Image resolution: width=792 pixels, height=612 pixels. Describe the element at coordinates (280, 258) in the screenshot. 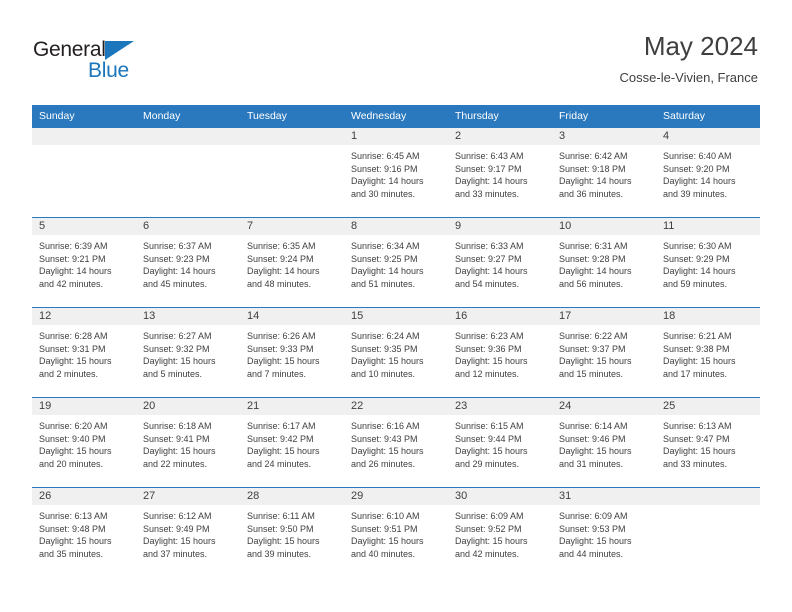

I see `sunset-text: Sunset: 9:24 PM` at that location.